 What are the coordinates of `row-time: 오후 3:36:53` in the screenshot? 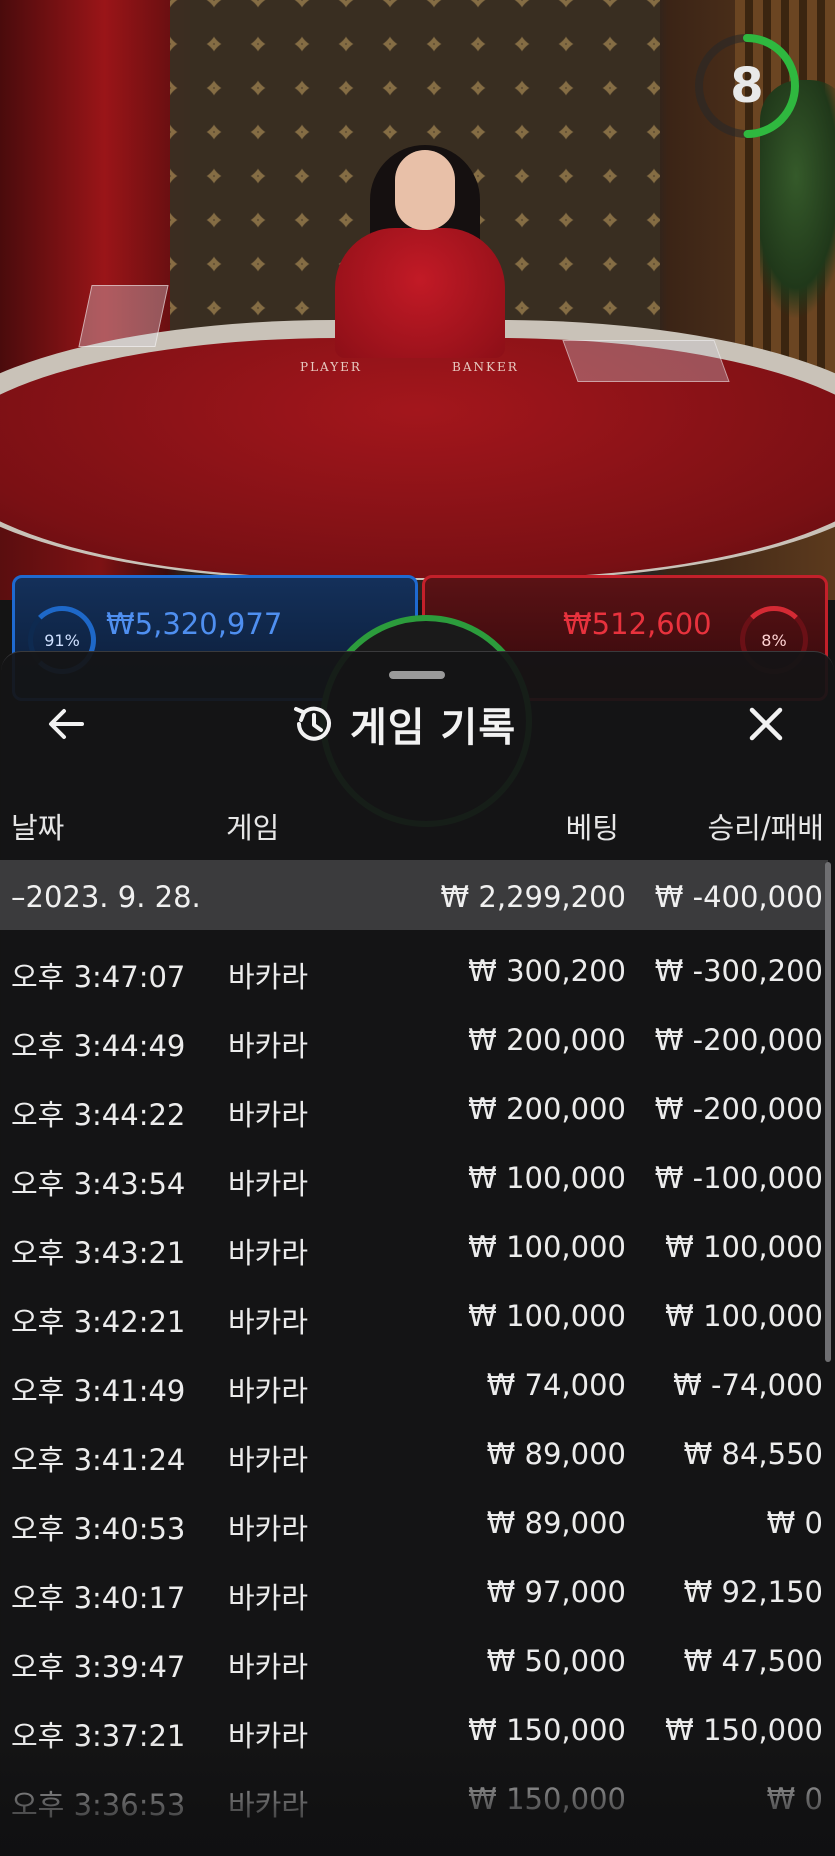 It's located at (98, 1805).